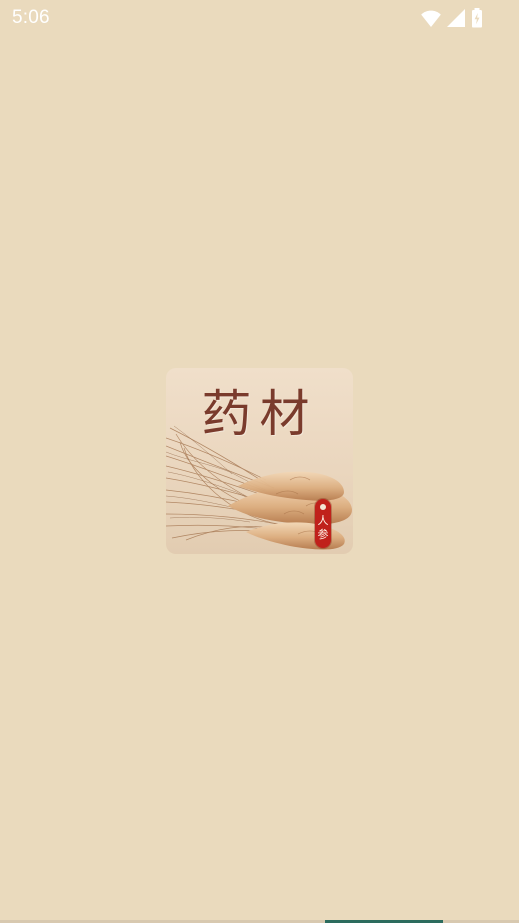 The image size is (519, 923). What do you see at coordinates (431, 18) in the screenshot?
I see `wifi-icon` at bounding box center [431, 18].